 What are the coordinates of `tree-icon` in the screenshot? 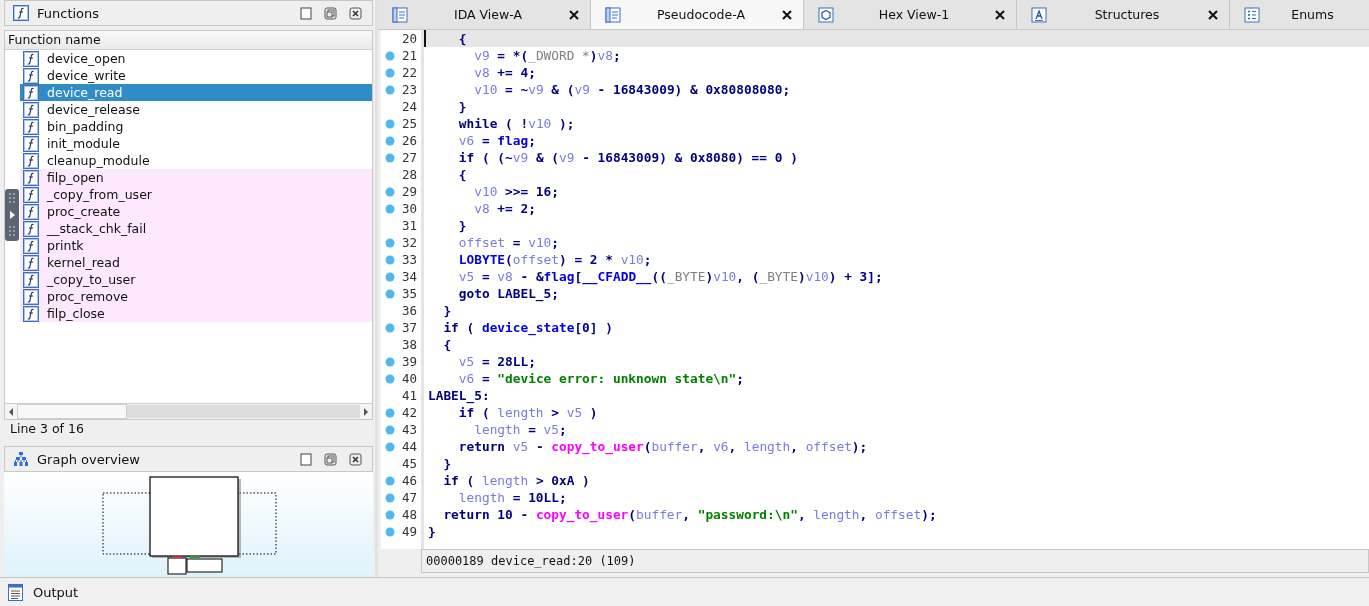 It's located at (21, 459).